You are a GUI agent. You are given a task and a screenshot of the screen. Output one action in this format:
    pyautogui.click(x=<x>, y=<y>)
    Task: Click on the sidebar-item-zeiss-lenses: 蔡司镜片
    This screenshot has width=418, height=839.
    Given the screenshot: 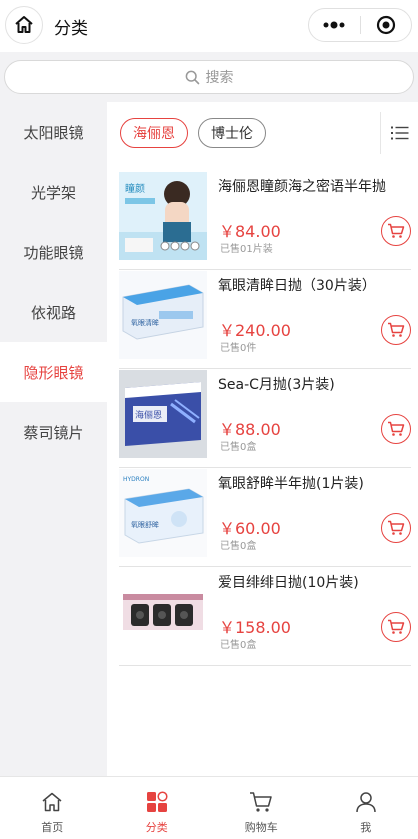 What is the action you would take?
    pyautogui.click(x=53, y=432)
    